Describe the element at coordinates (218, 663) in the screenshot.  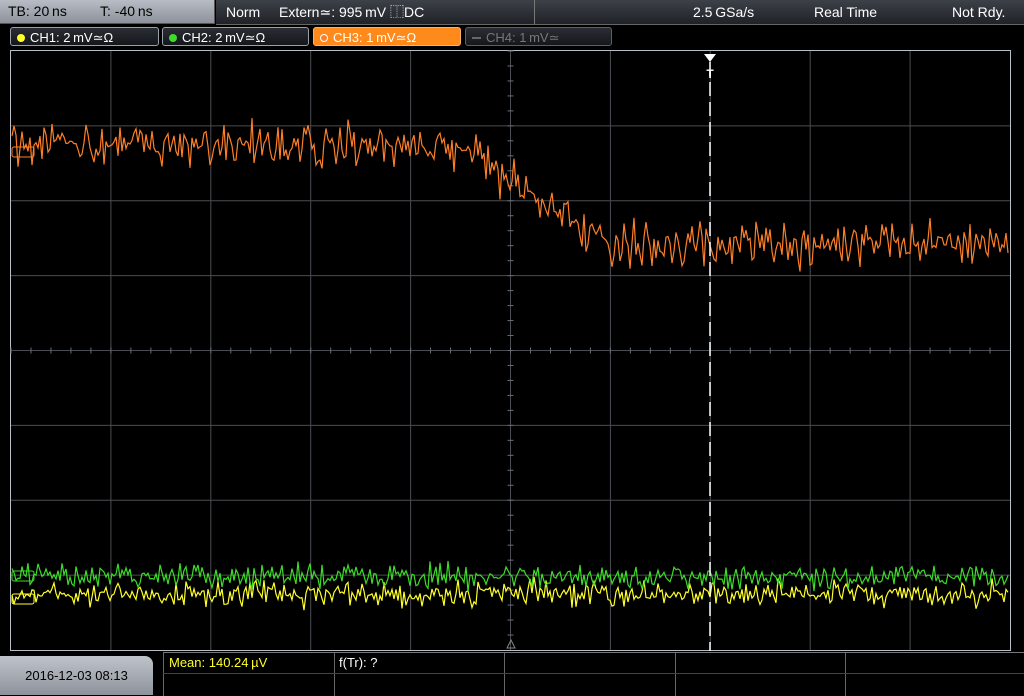
I see `mean-measurement: Mean: 140.24 µV` at that location.